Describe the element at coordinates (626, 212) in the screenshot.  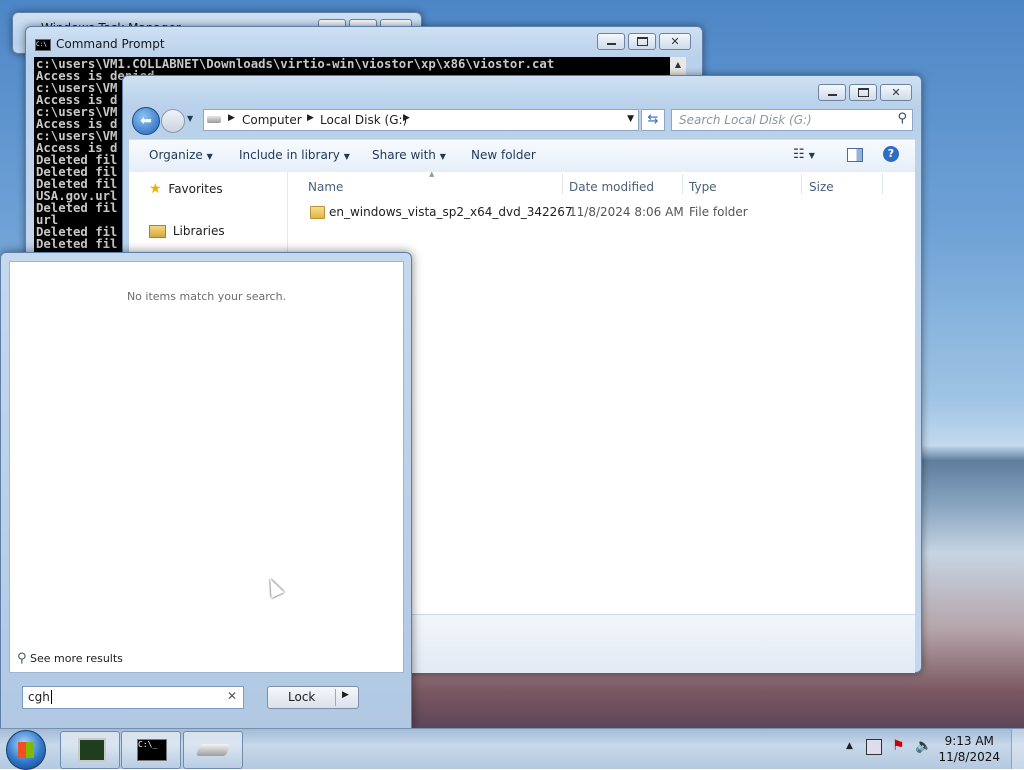
I see `file-date: 11/8/2024 8:06 AM` at that location.